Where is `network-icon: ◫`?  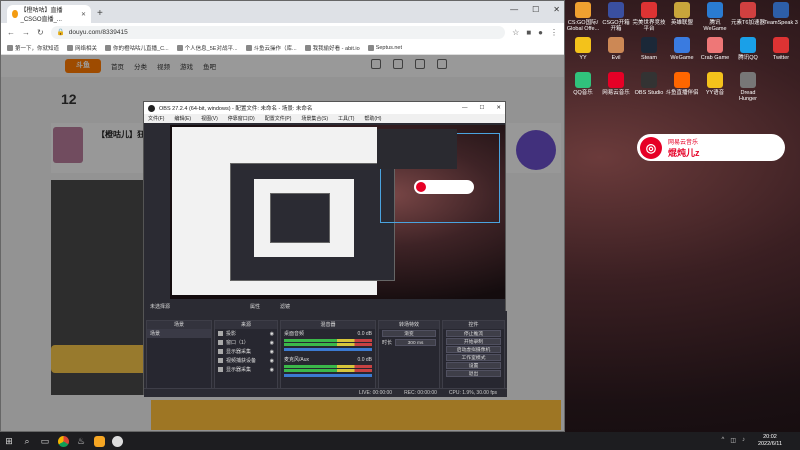
network-icon: ◫ is located at coordinates (733, 440).